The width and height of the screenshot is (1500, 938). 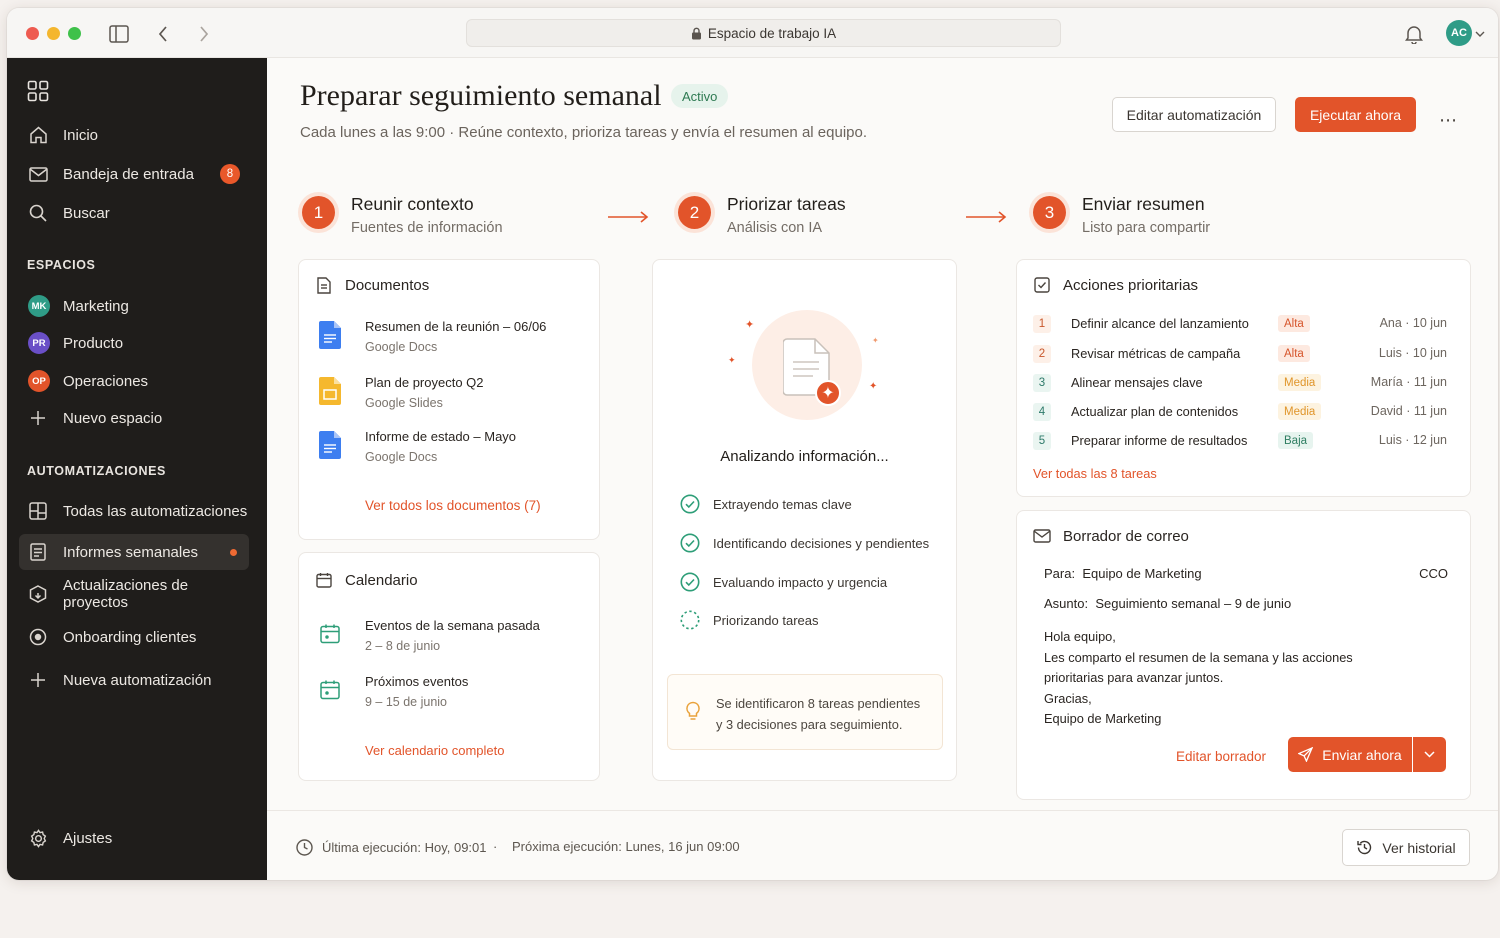 I want to click on email-body-line: Gracias,, so click(x=1068, y=698).